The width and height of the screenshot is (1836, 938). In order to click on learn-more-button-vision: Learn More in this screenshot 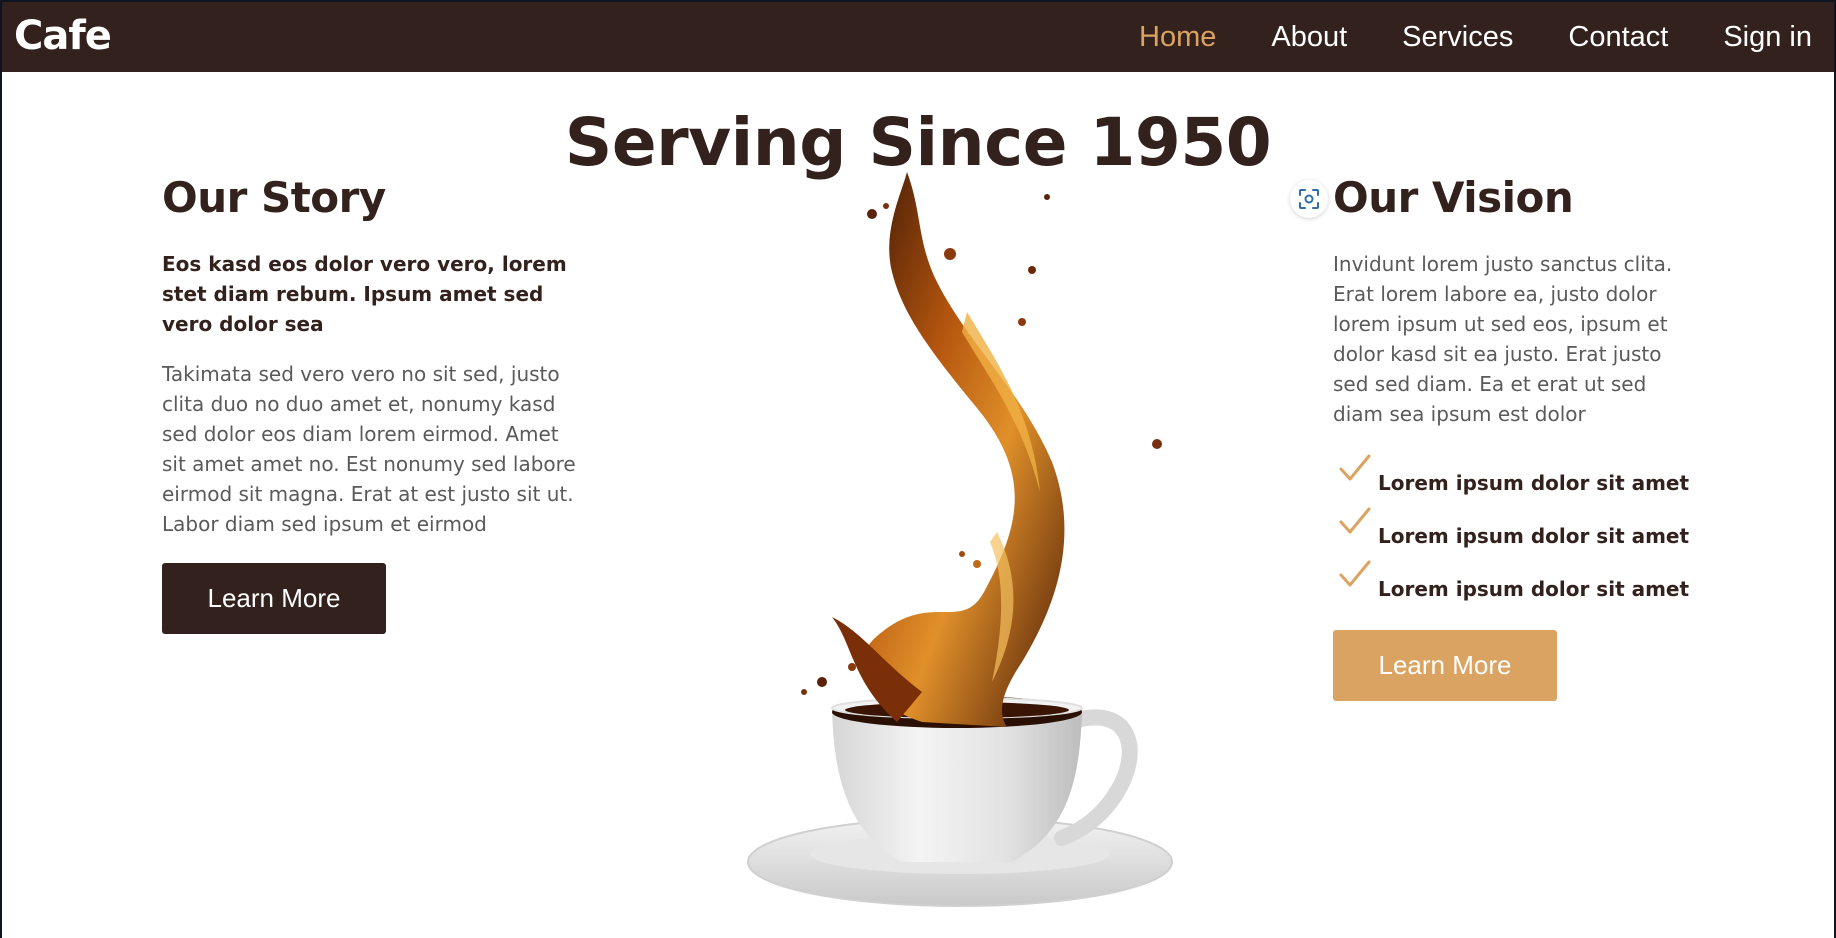, I will do `click(1445, 665)`.